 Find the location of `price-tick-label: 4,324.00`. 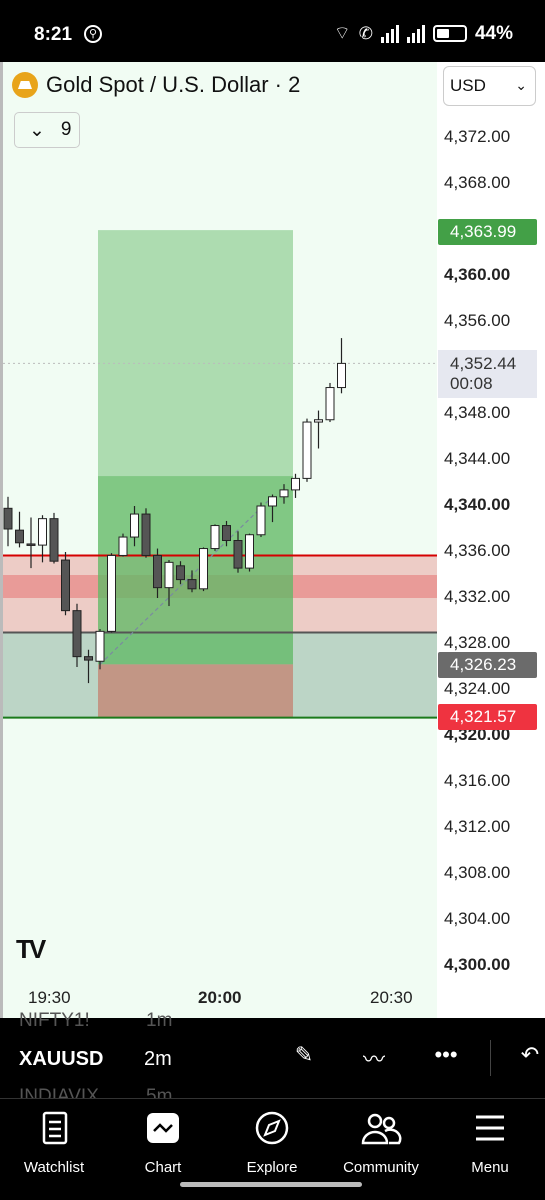

price-tick-label: 4,324.00 is located at coordinates (477, 688).